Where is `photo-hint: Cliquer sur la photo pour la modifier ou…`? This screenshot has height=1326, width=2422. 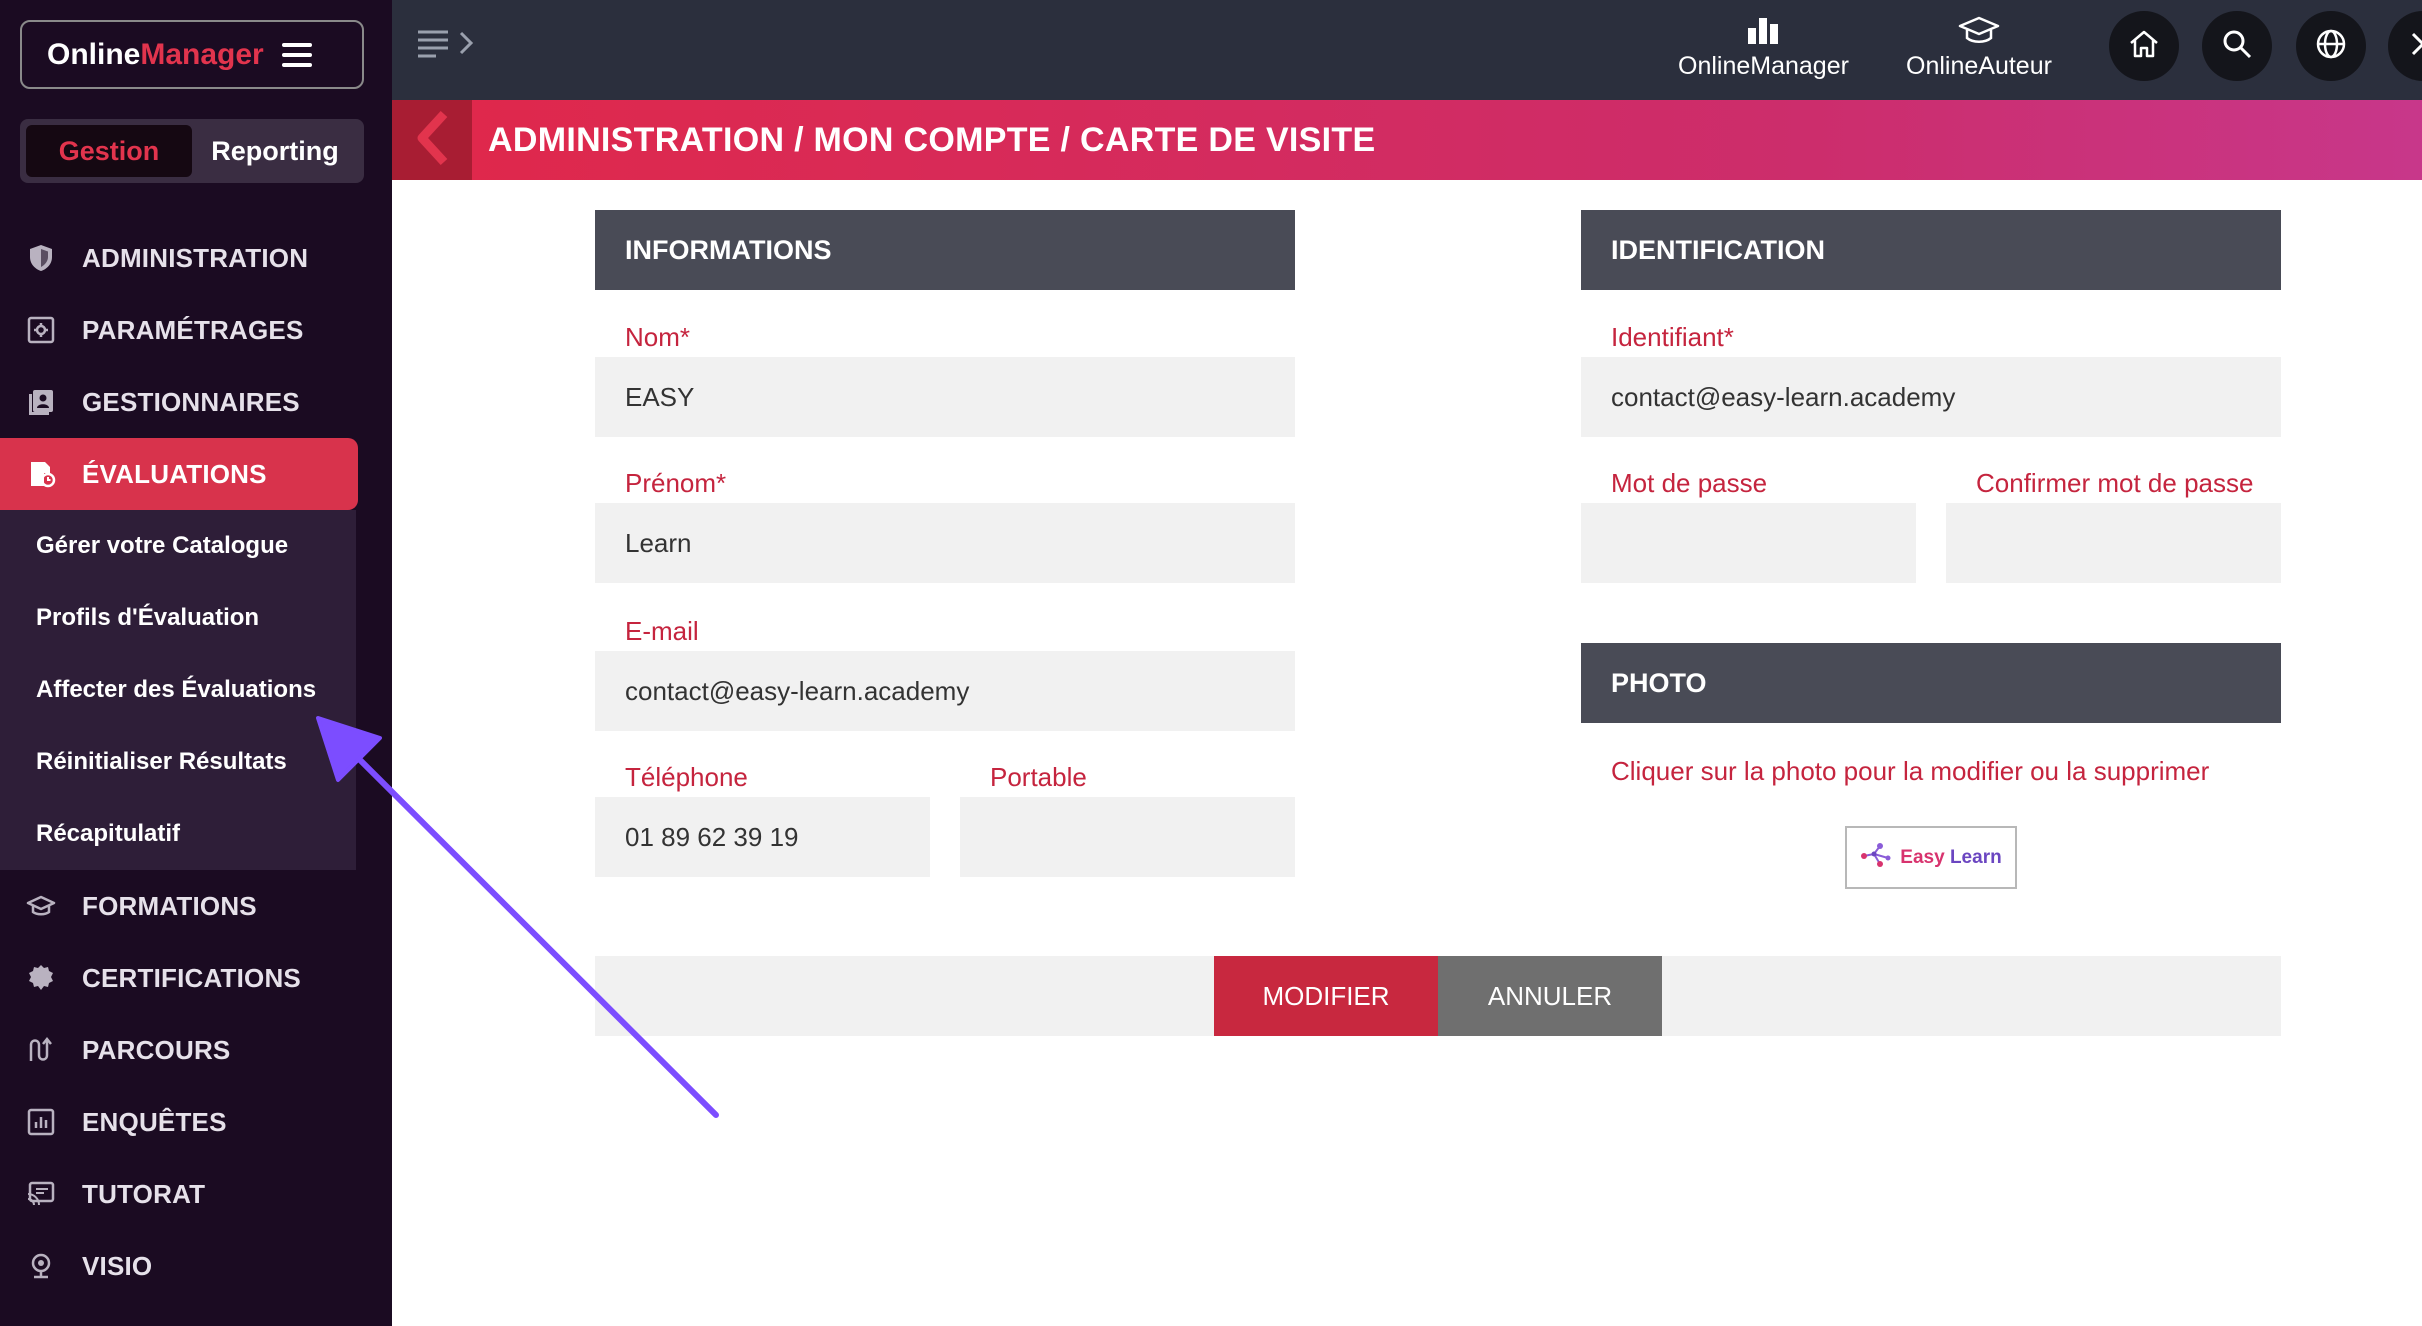
photo-hint: Cliquer sur la photo pour la modifier ou… is located at coordinates (1910, 771).